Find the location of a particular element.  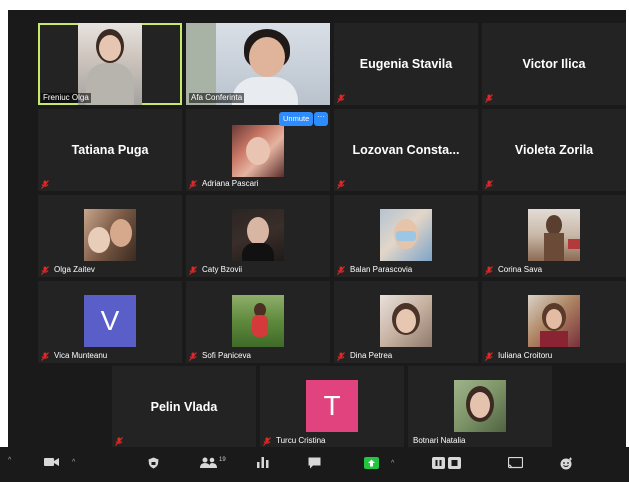

participant-status: Adriana Pascari is located at coordinates (224, 184).